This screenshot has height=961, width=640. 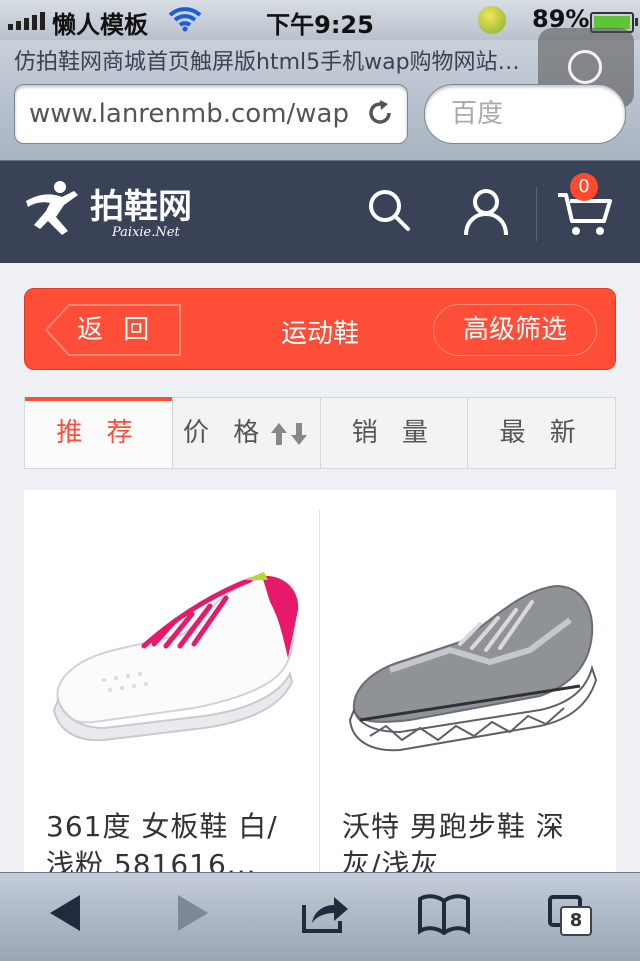 I want to click on cart-count-badge: 0, so click(x=584, y=187).